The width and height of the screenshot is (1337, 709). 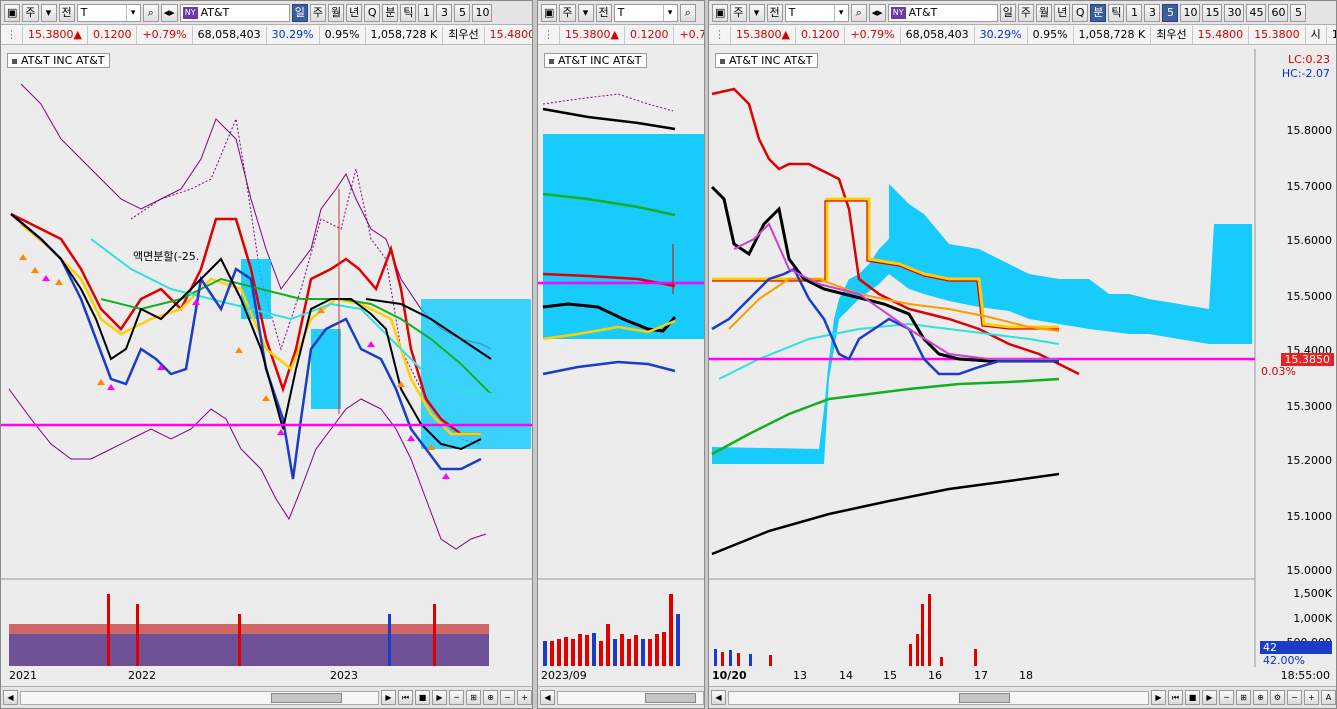 I want to click on middle-chart-area: AT&T INC AT&T 2023/09, so click(x=621, y=378).